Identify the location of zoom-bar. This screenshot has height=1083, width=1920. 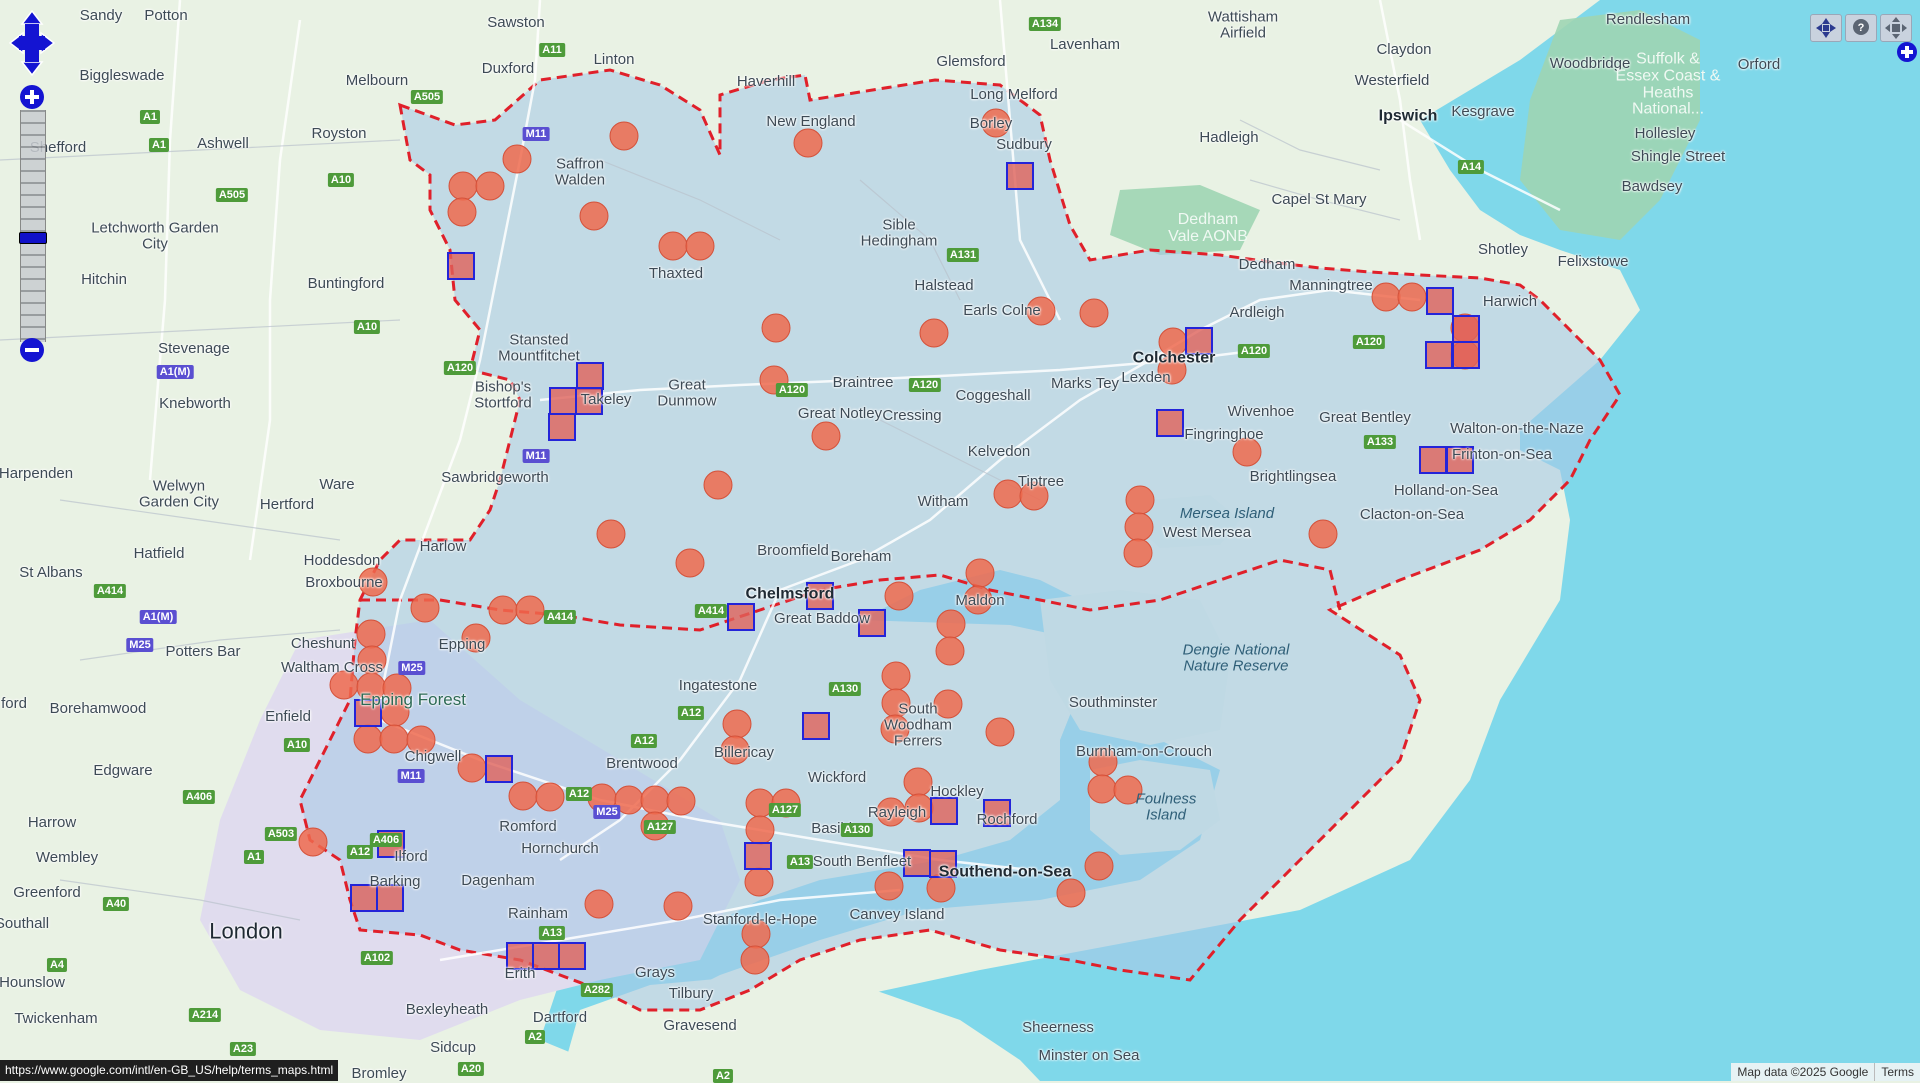
(33, 226).